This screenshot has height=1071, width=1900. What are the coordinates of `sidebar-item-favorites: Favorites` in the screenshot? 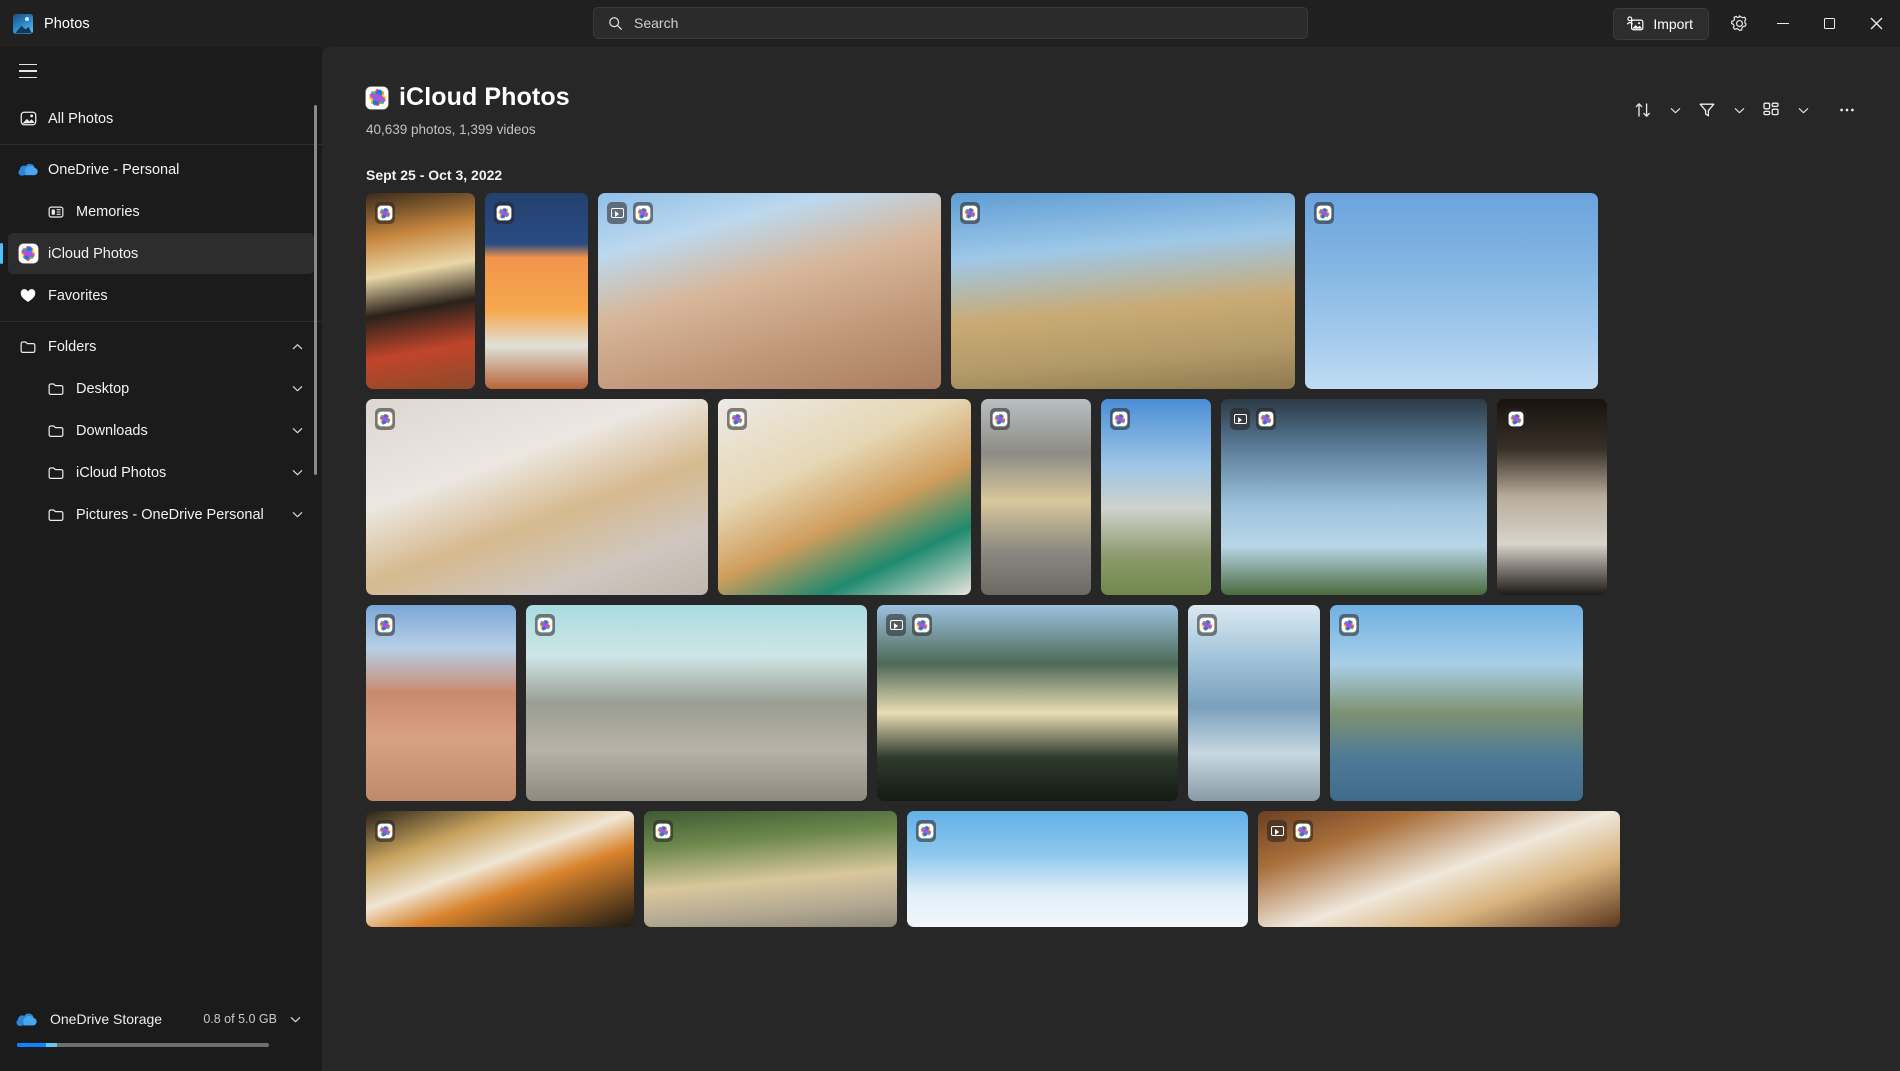 It's located at (161, 295).